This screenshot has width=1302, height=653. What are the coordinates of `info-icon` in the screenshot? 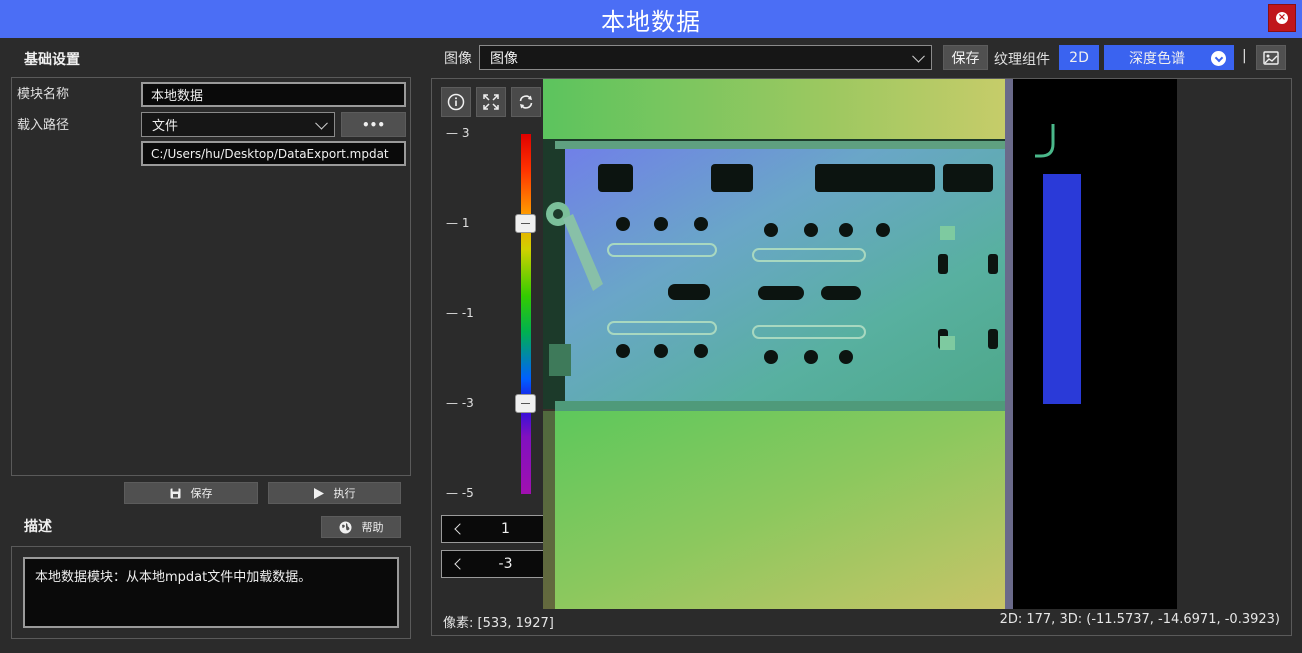 It's located at (456, 102).